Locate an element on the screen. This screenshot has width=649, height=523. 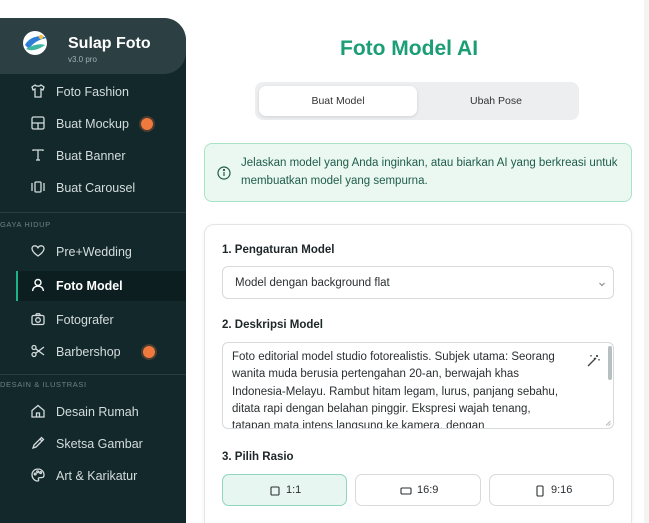
sidebar-item-sketsa-gambar: Sketsa Gambar is located at coordinates (101, 444).